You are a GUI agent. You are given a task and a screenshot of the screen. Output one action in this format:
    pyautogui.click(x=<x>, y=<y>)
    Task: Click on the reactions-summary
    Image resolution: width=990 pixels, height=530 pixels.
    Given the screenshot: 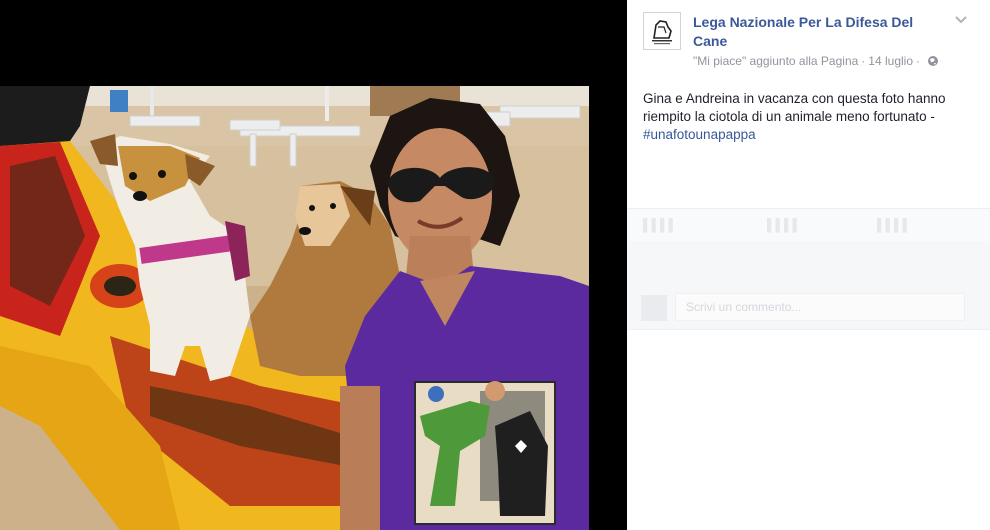 What is the action you would take?
    pyautogui.click(x=808, y=264)
    